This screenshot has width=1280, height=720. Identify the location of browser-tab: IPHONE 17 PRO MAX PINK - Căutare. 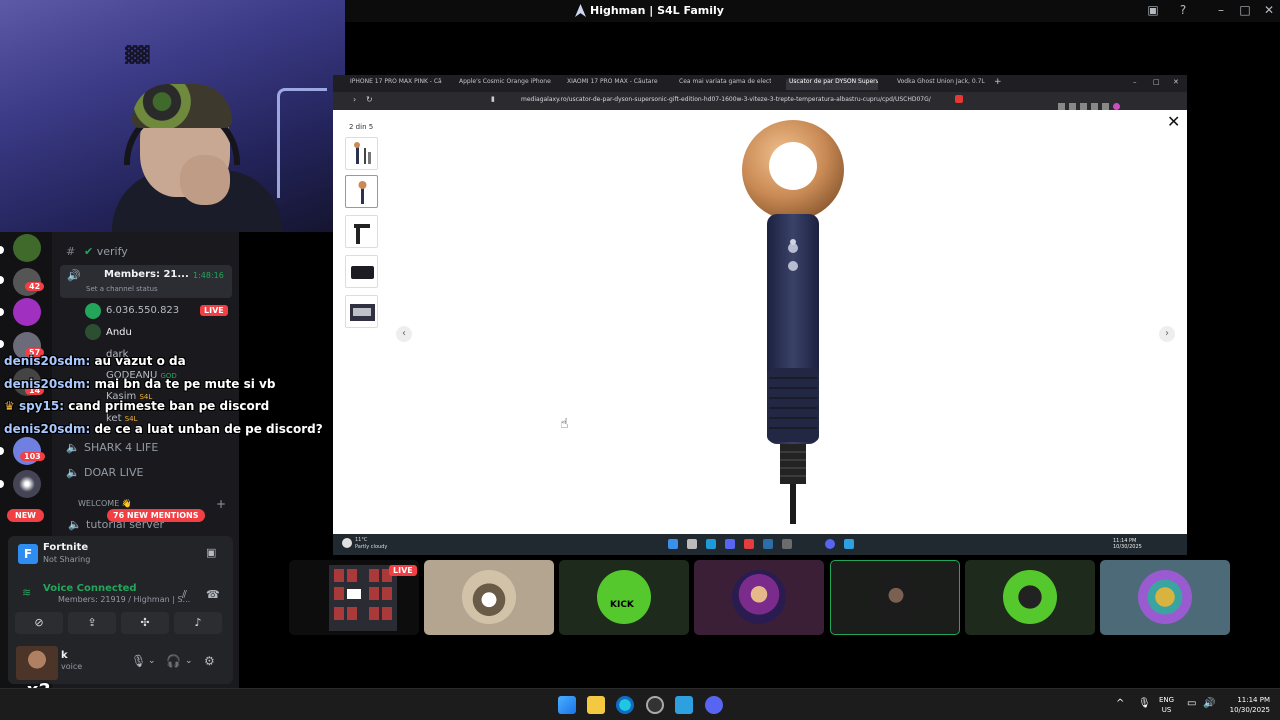
(396, 84).